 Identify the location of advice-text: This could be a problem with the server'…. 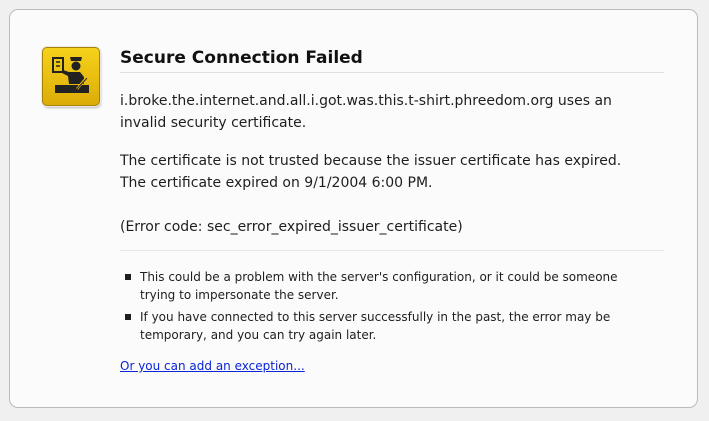
(379, 286).